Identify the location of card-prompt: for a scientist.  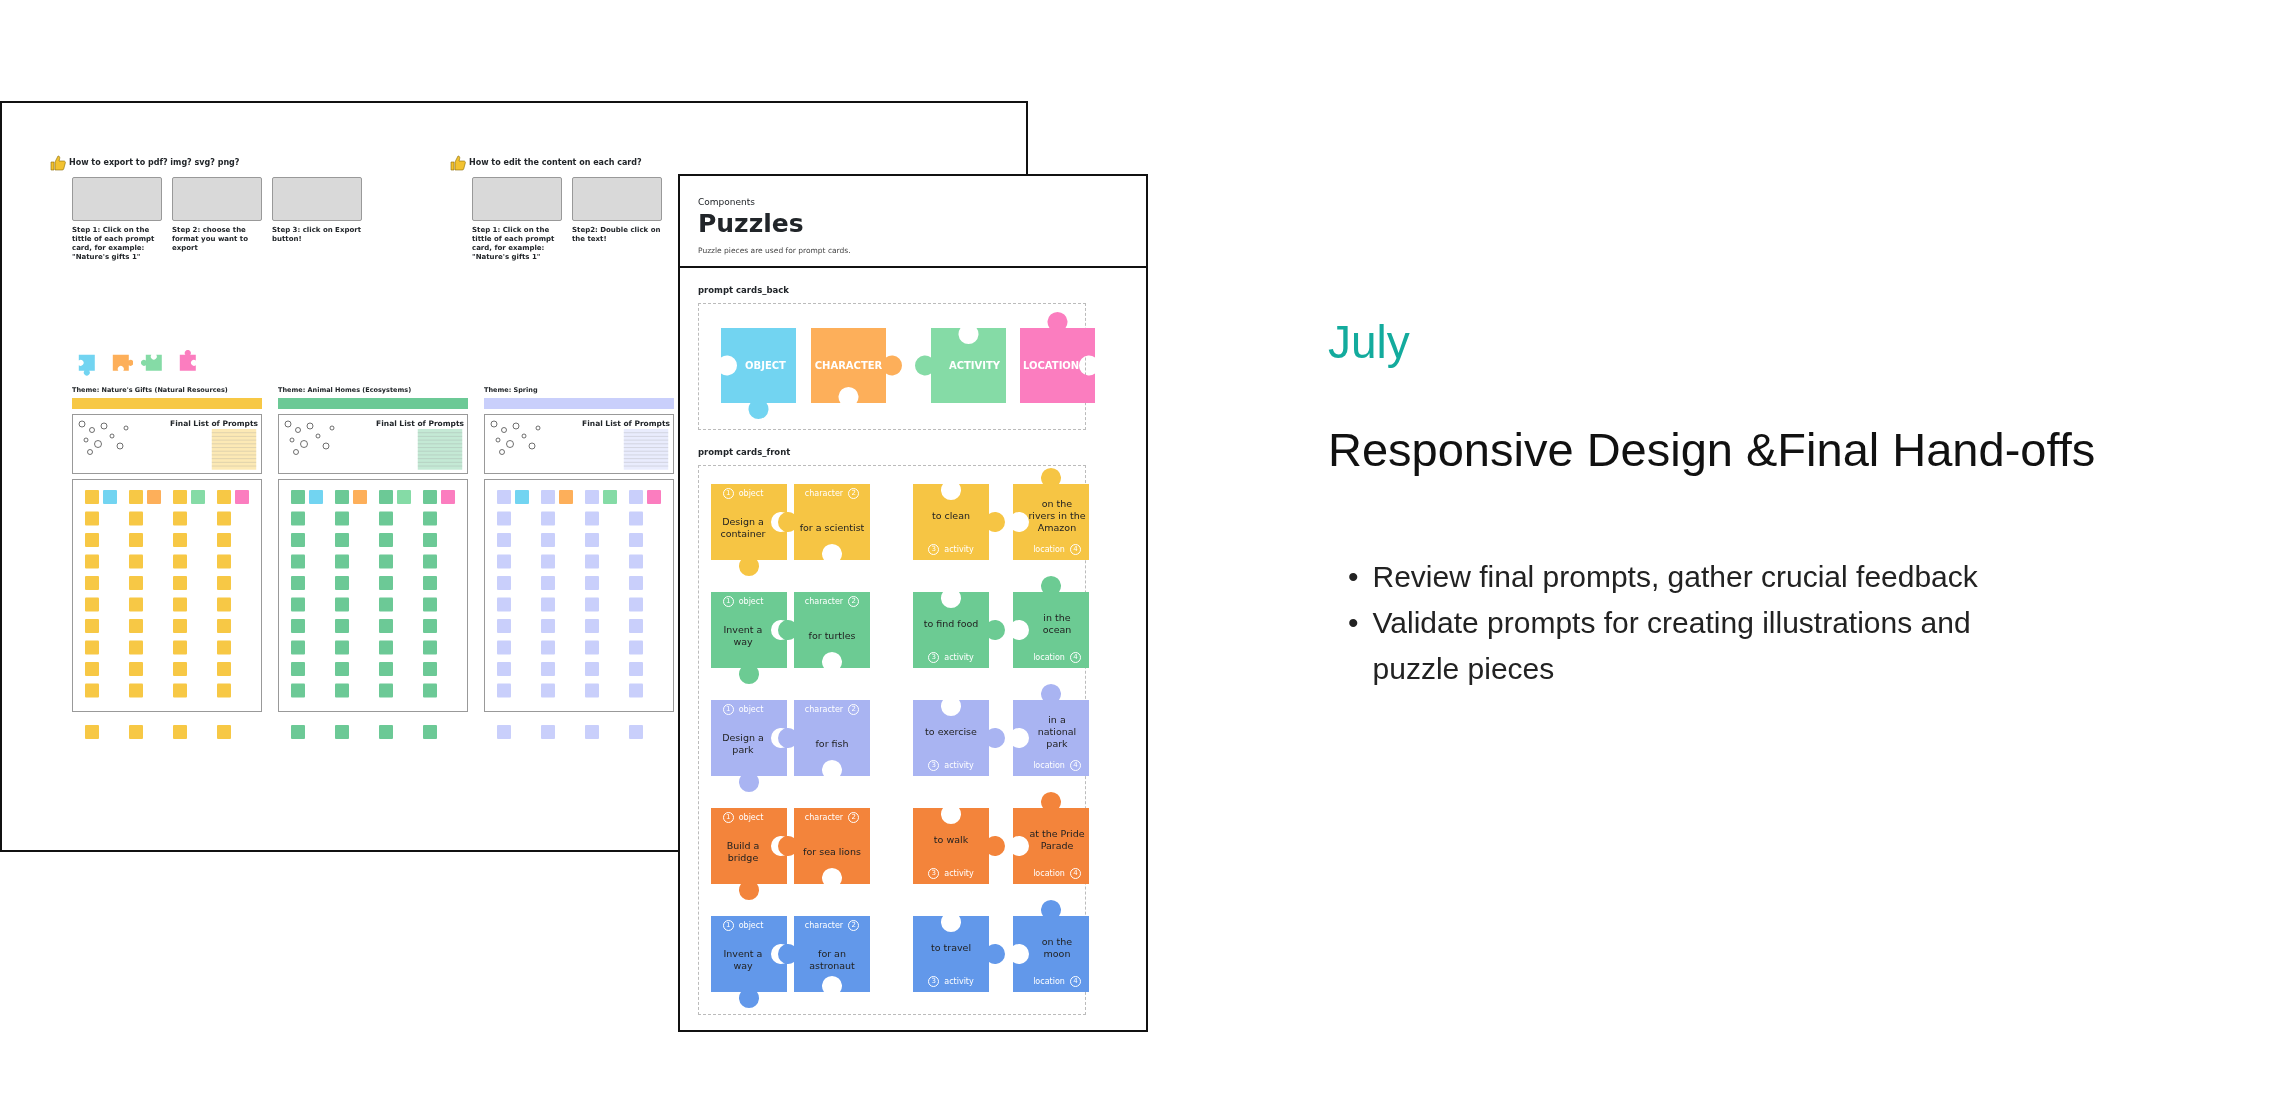
(832, 527).